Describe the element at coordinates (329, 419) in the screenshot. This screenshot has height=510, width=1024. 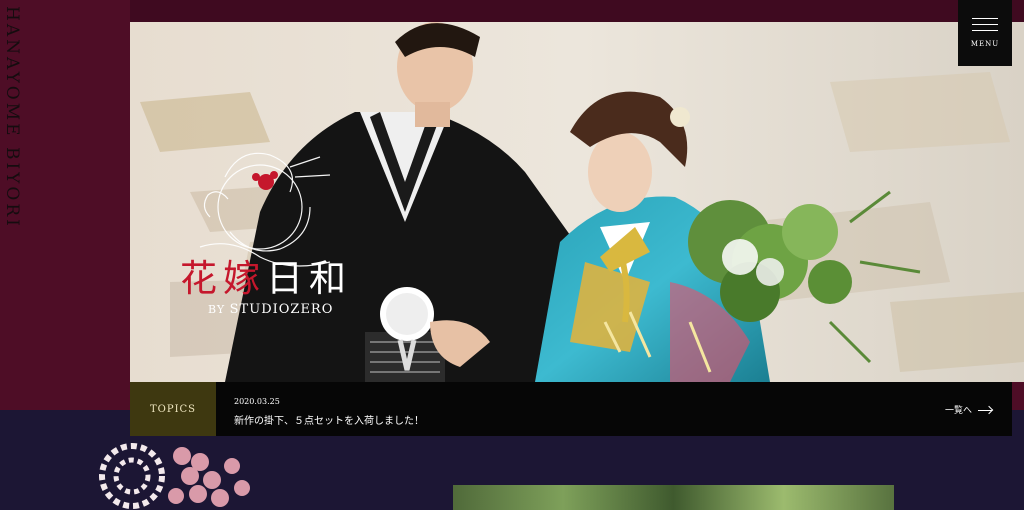
I see `topics-headline-link: 新作の掛下、５点セットを入荷しました！` at that location.